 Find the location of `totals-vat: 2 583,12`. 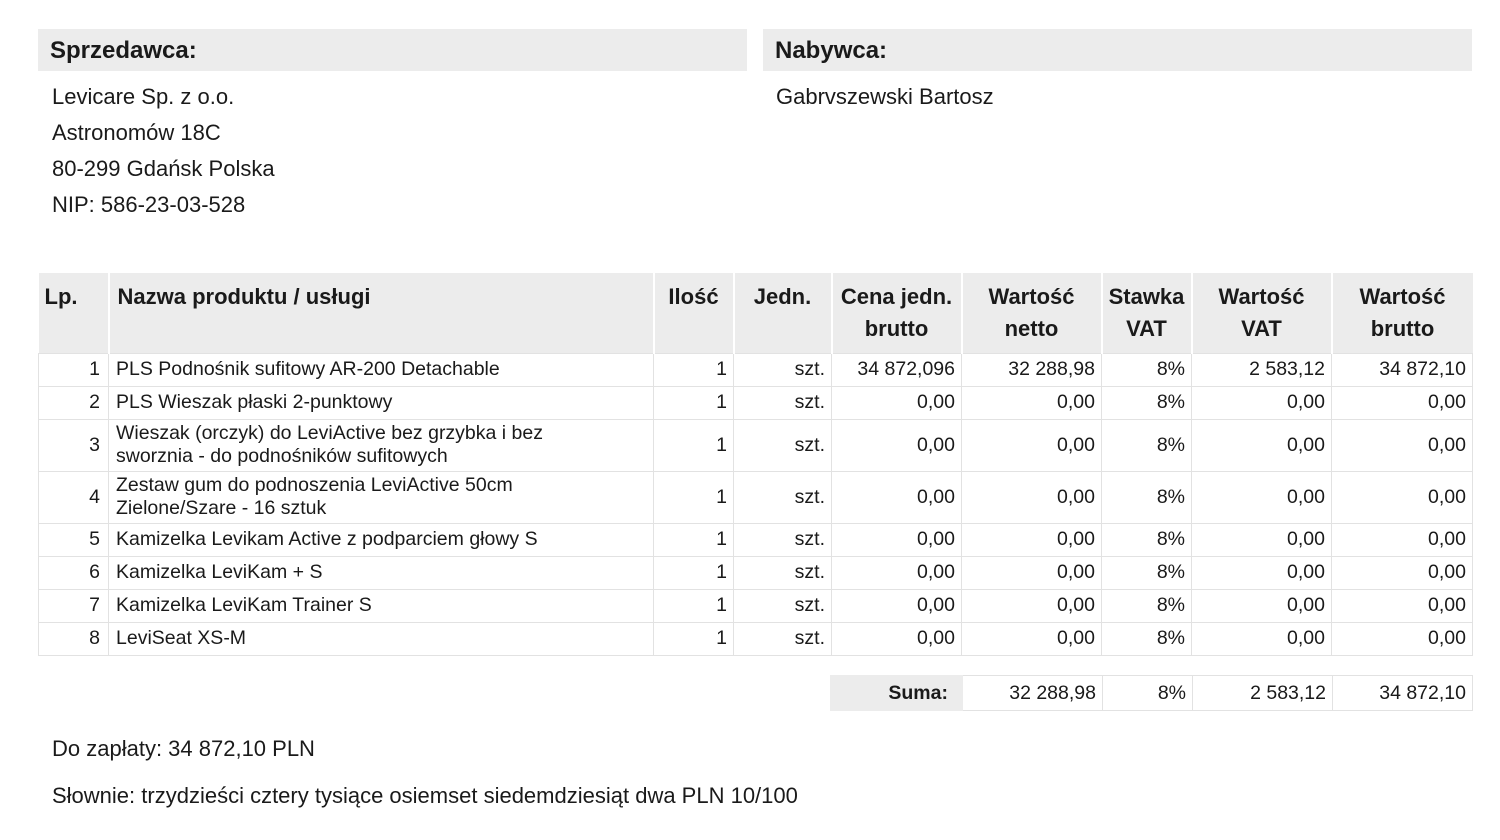

totals-vat: 2 583,12 is located at coordinates (1262, 693).